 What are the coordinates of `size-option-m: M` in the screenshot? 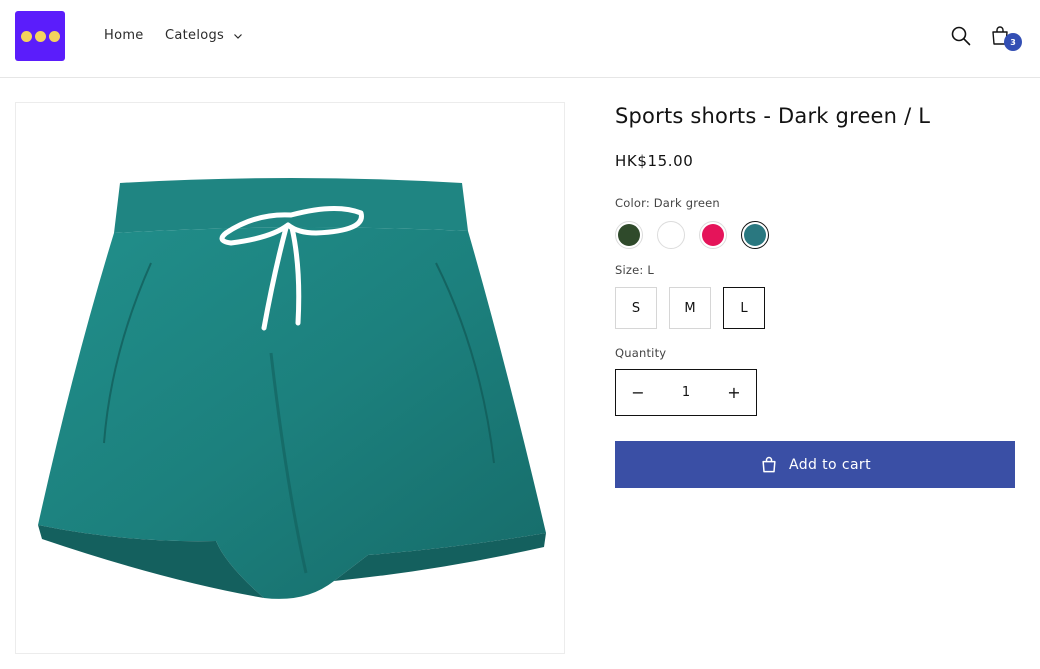 It's located at (690, 308).